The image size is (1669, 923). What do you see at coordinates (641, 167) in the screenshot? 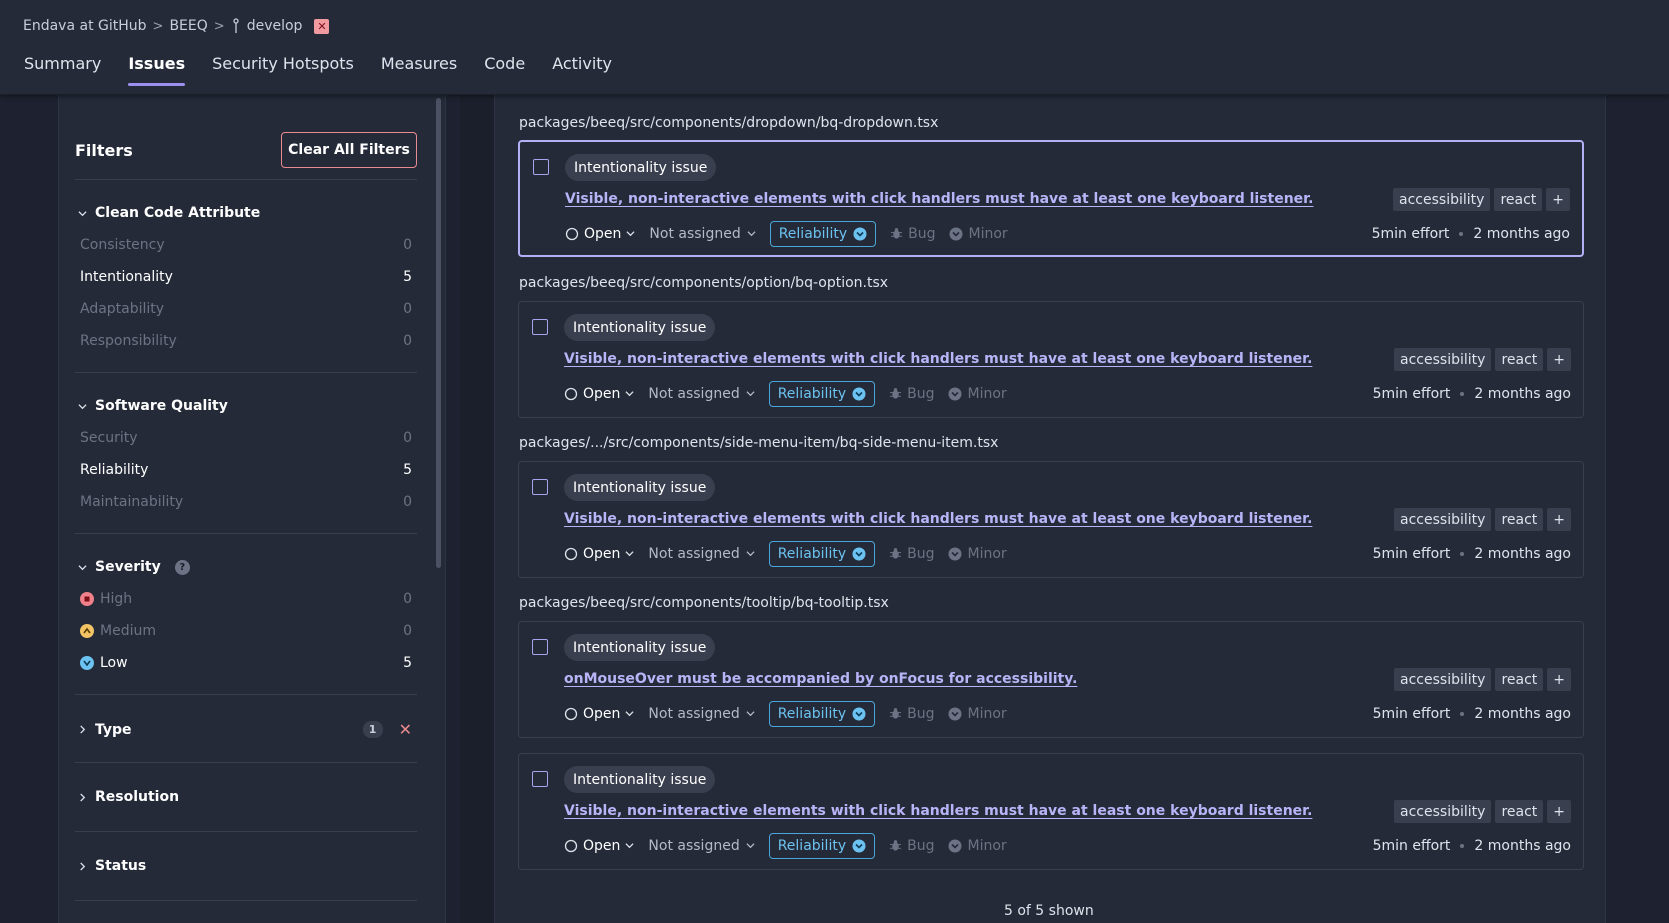
I see `clean-code-attribute-chip: Intentionality issue` at bounding box center [641, 167].